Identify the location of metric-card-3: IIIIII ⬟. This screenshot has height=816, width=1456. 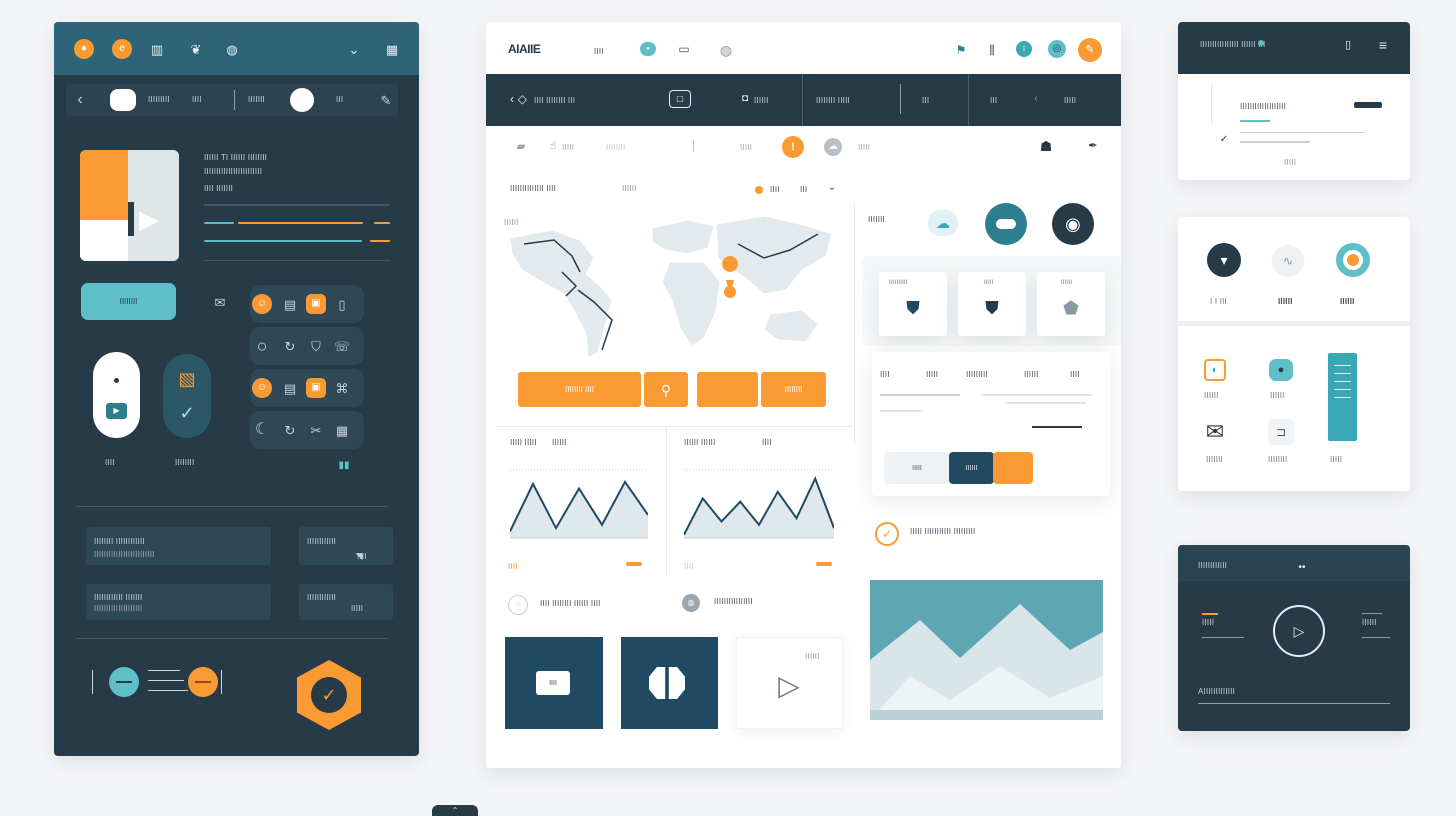
(1071, 304).